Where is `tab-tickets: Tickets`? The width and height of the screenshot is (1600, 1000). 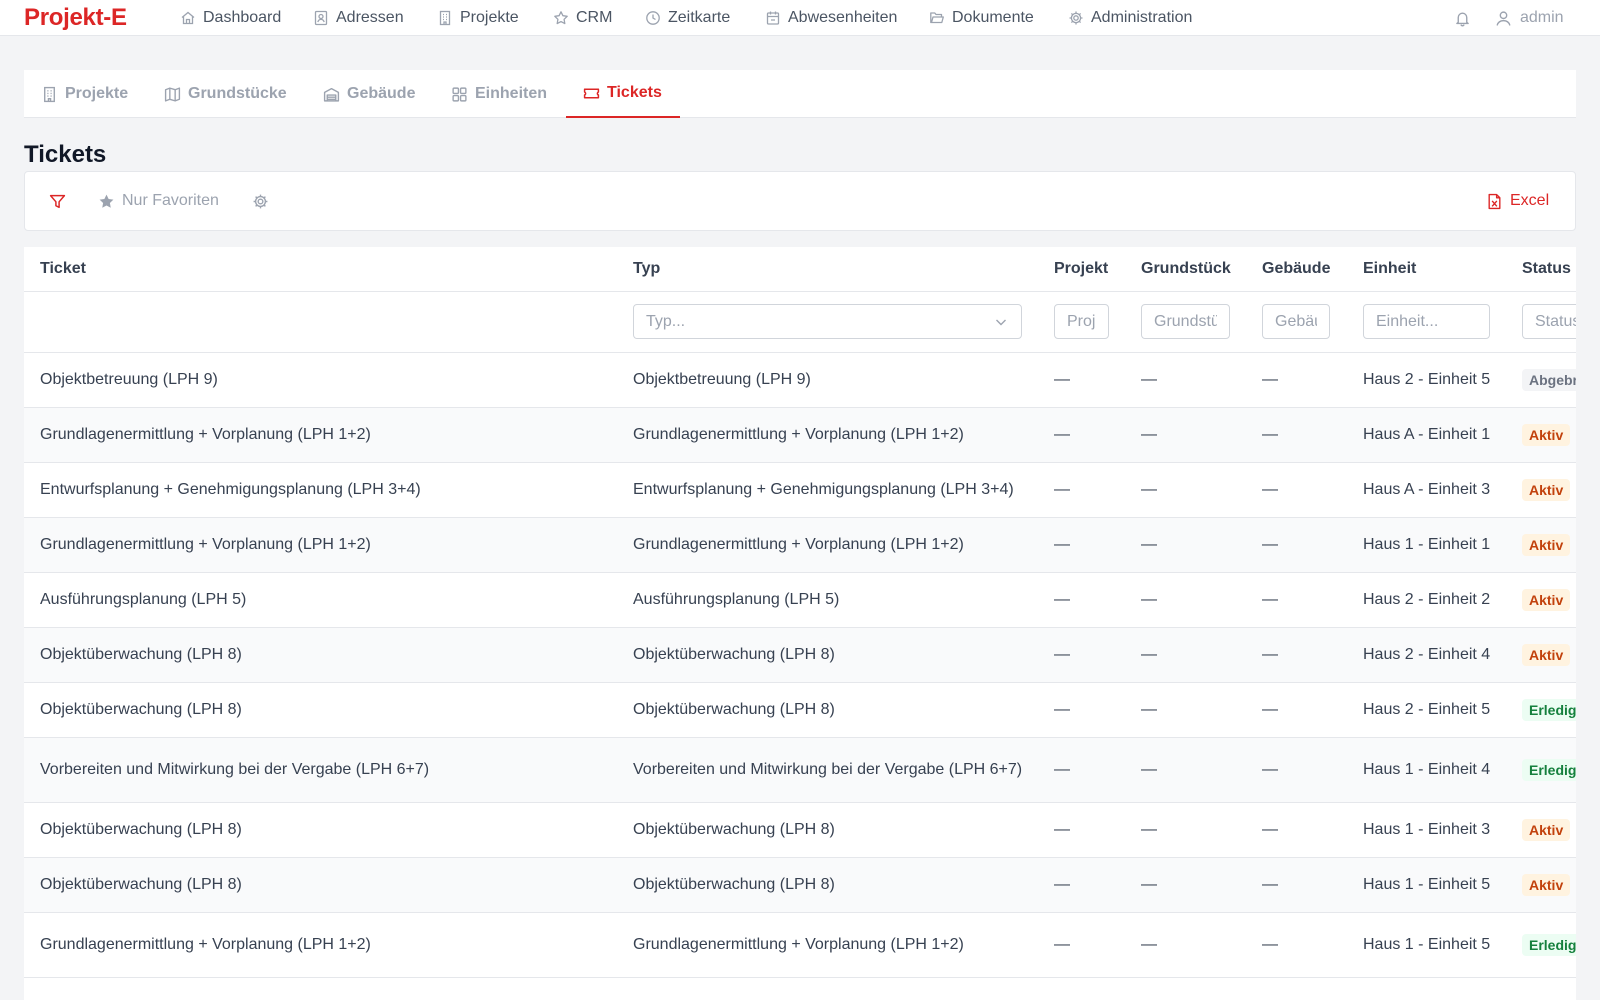 tab-tickets: Tickets is located at coordinates (623, 94).